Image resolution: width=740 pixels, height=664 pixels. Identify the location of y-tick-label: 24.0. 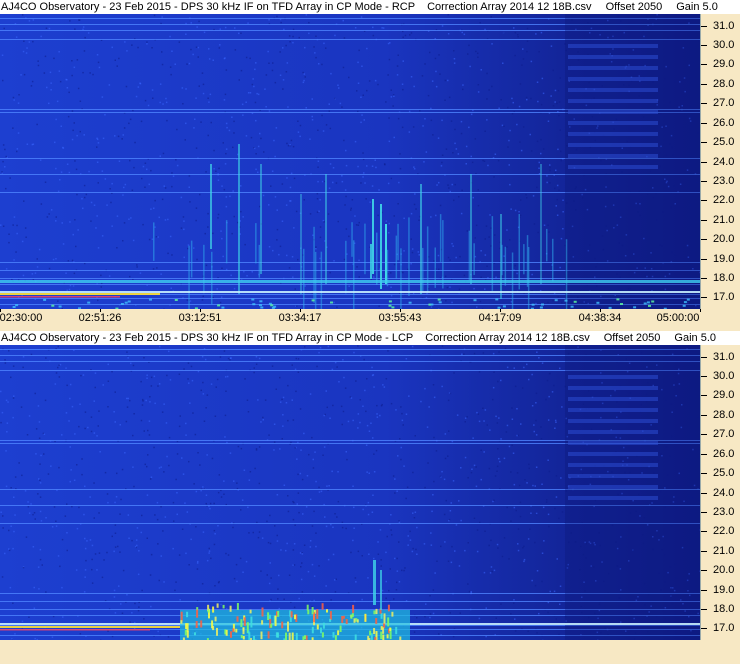
(724, 161).